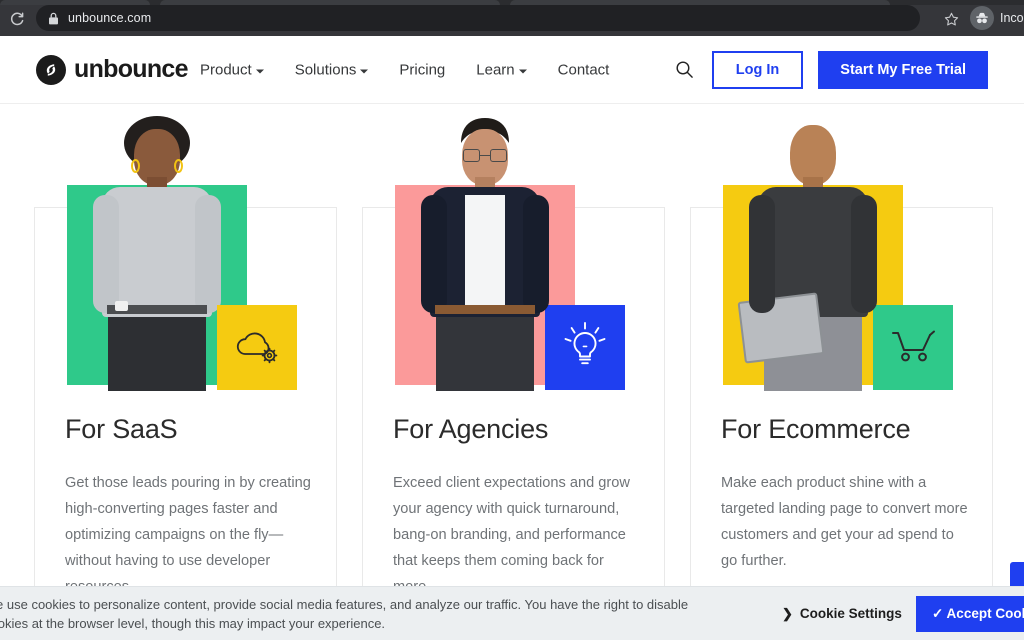  I want to click on person-illustration-saas, so click(157, 253).